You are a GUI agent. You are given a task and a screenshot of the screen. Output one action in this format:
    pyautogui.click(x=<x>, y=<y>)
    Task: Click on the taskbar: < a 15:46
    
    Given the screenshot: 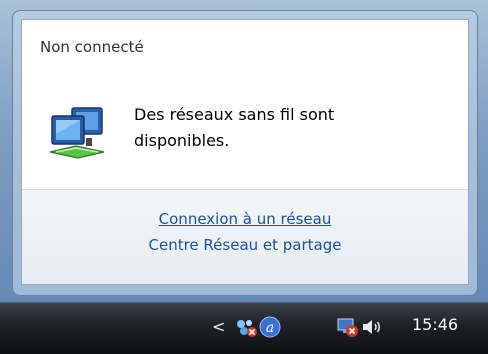 What is the action you would take?
    pyautogui.click(x=244, y=328)
    